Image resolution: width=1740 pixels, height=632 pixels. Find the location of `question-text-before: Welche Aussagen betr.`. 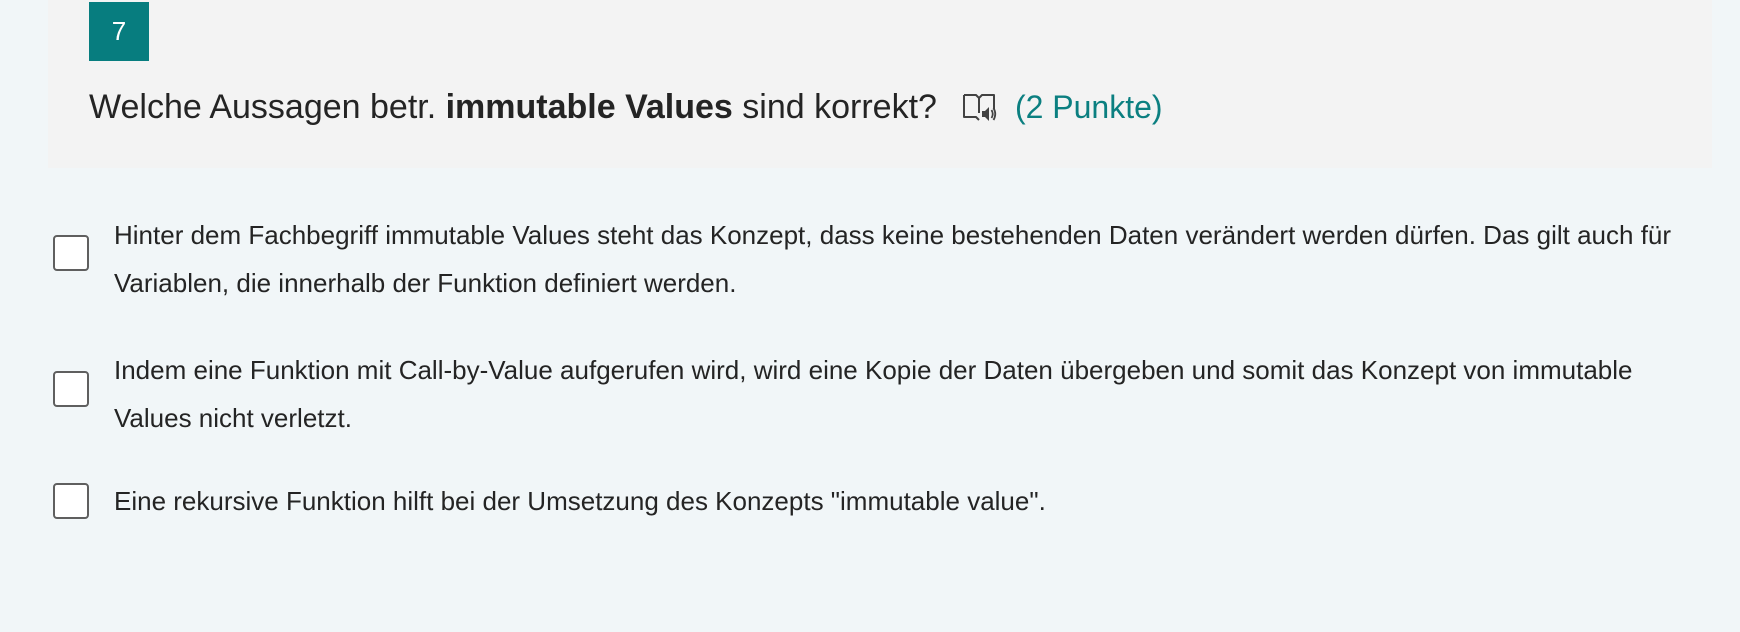

question-text-before: Welche Aussagen betr. is located at coordinates (267, 106).